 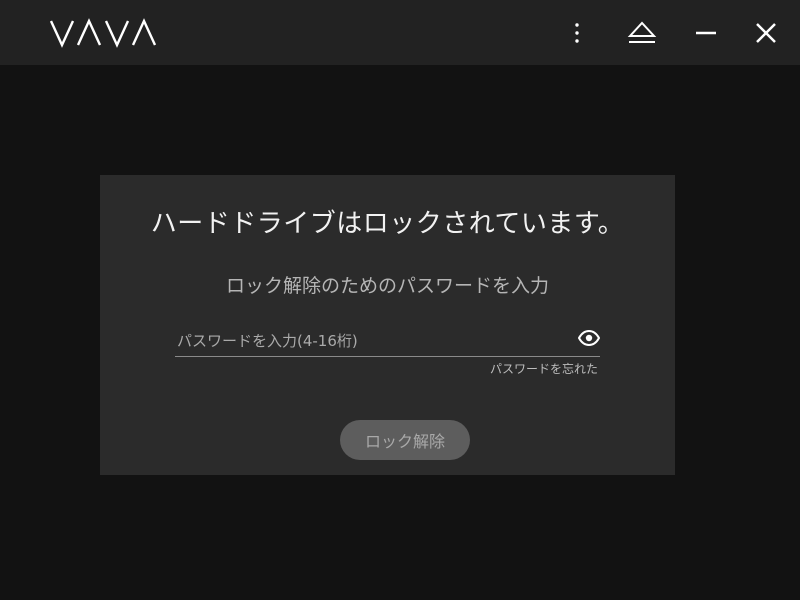 I want to click on eject-button, so click(x=642, y=33).